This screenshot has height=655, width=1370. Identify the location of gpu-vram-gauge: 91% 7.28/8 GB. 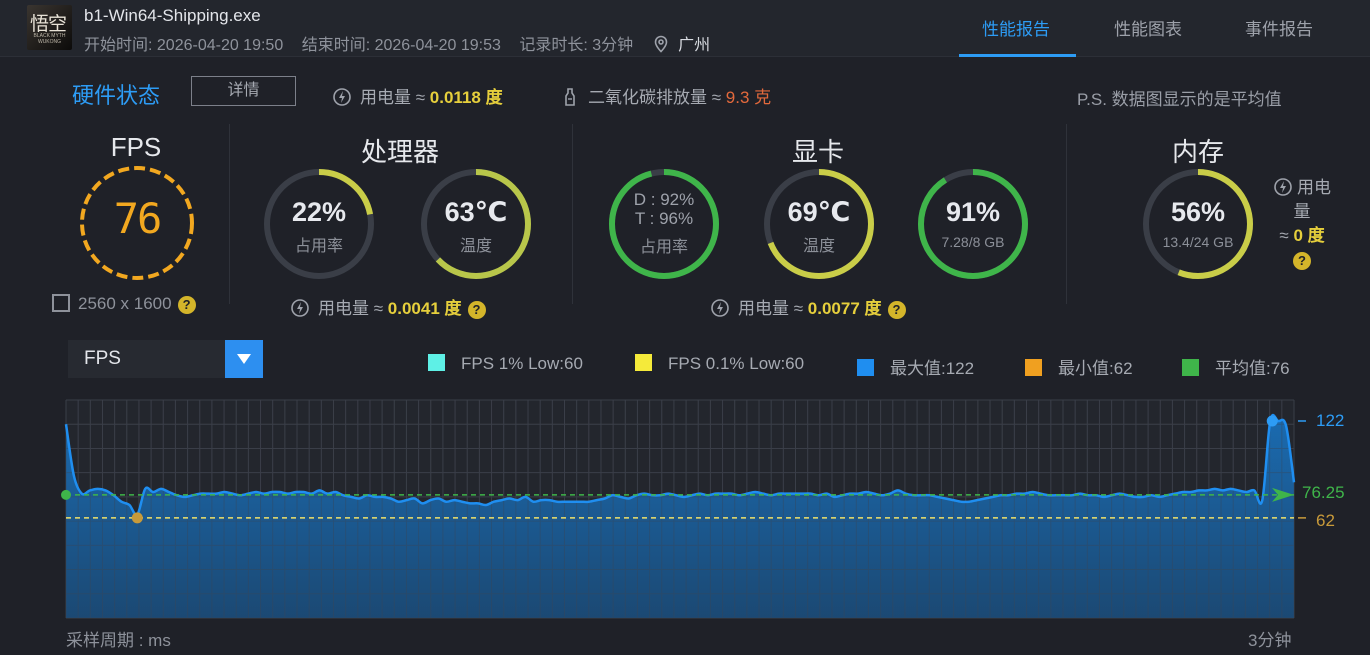
(973, 224).